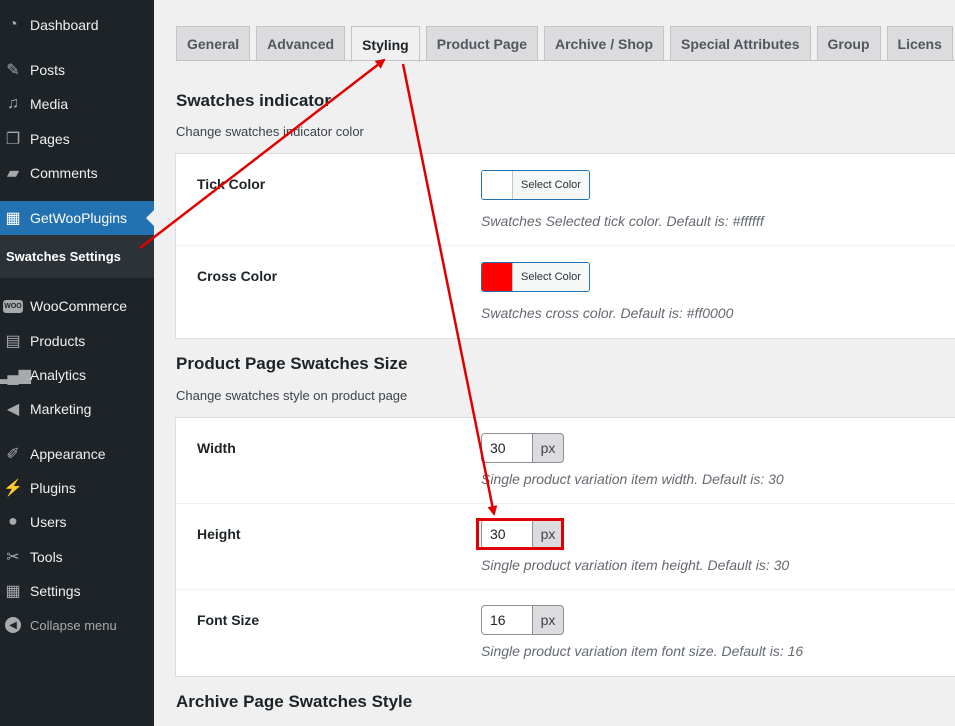 The image size is (955, 726). I want to click on menu-label: Plugins, so click(53, 488).